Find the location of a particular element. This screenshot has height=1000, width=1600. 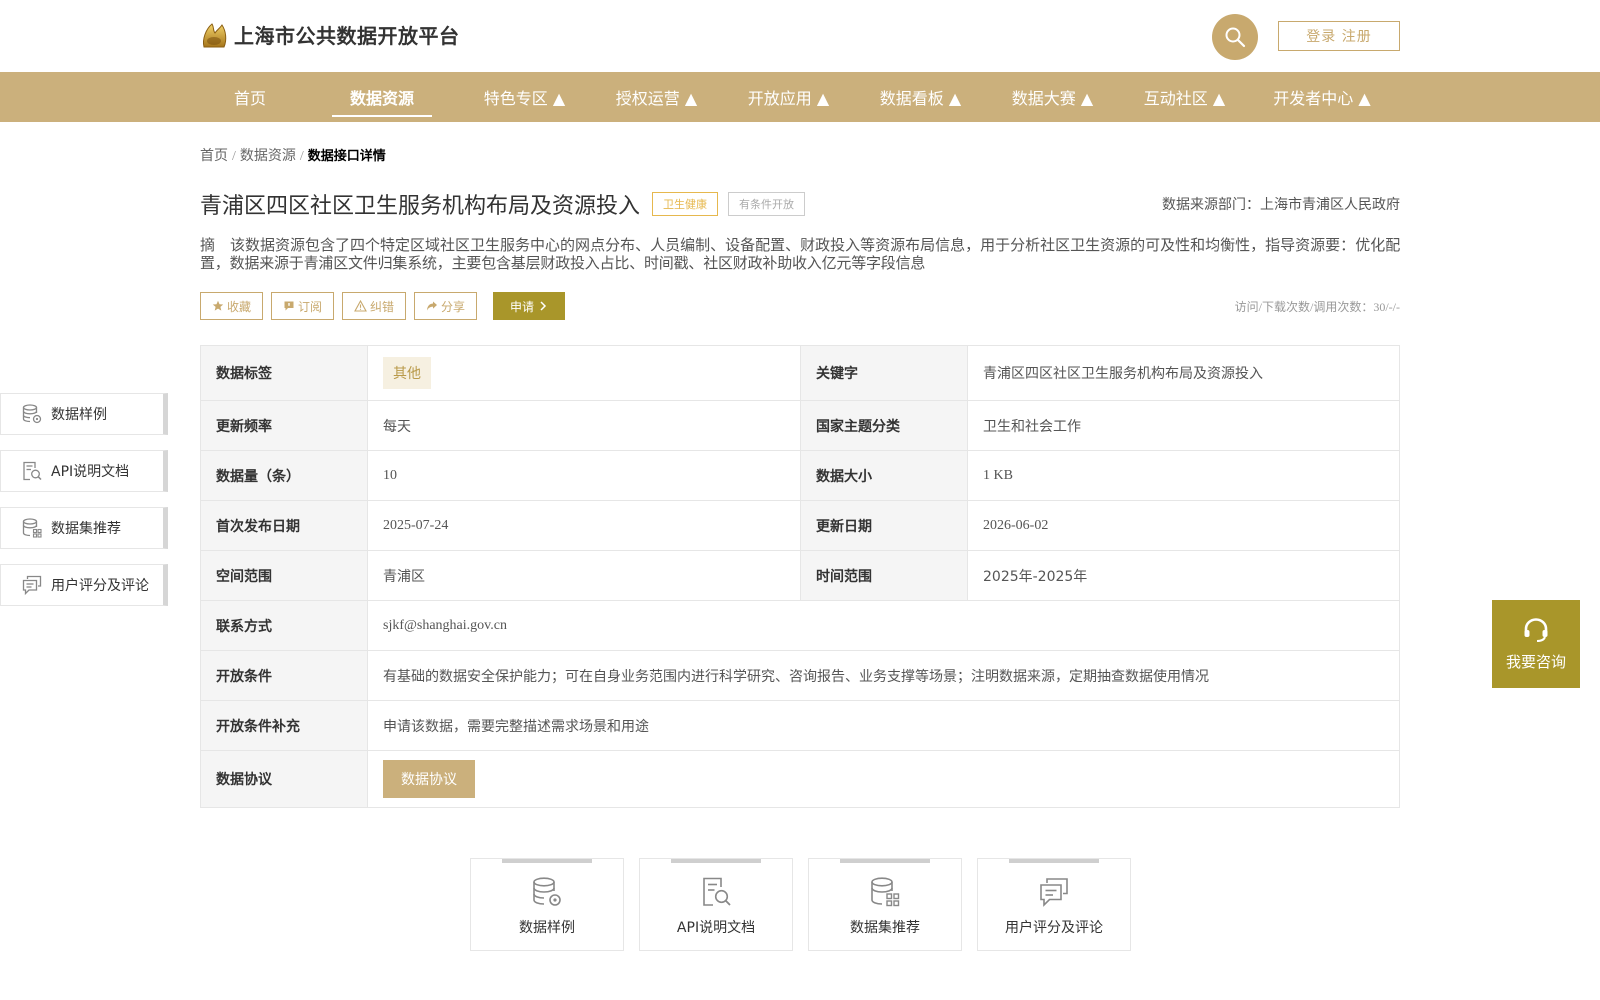

record-count-value: 10 is located at coordinates (584, 475).